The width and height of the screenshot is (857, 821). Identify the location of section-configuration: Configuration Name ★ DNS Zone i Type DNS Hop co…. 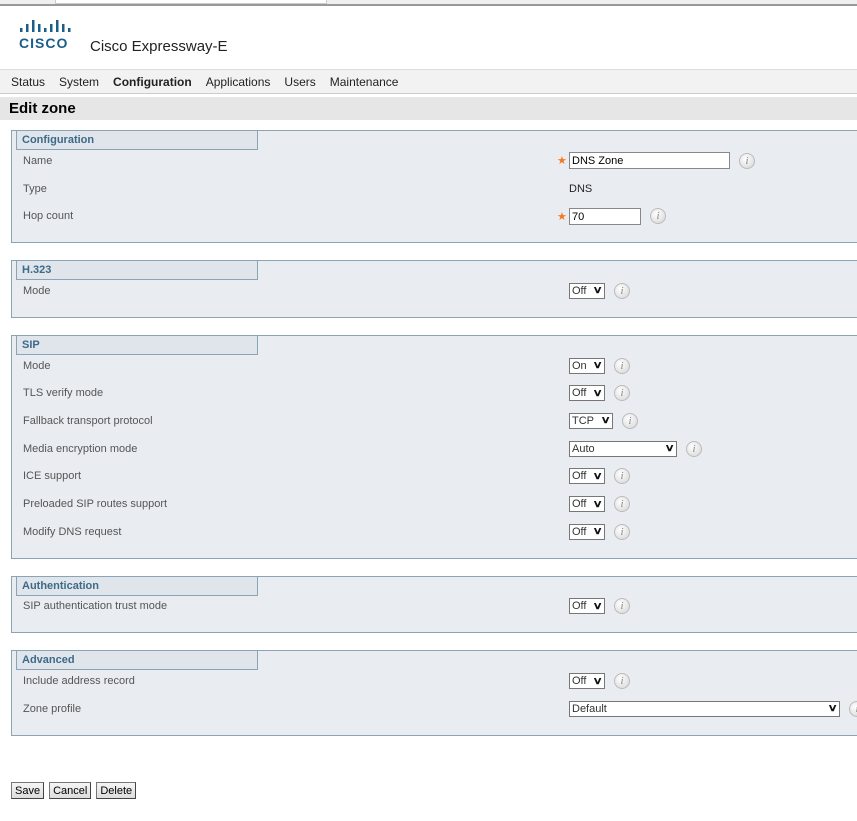
(434, 187).